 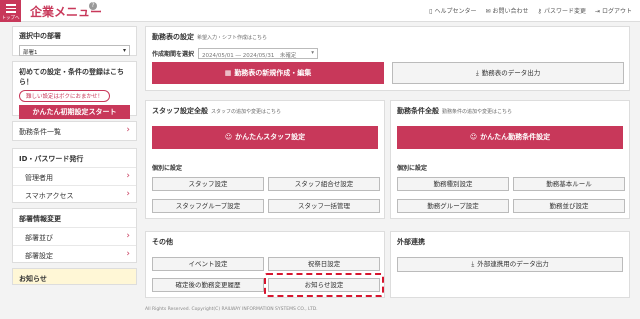 What do you see at coordinates (74, 194) in the screenshot?
I see `sidebar-item-smartphone: スマホアクセス ›` at bounding box center [74, 194].